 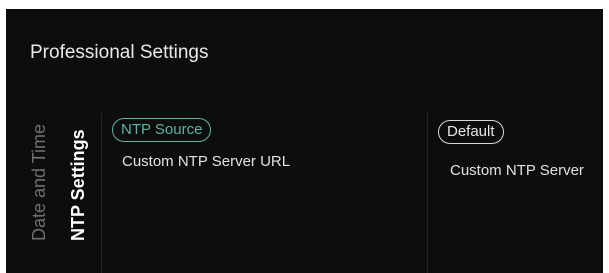 What do you see at coordinates (206, 161) in the screenshot?
I see `custom-ntp-server-url-option: Custom NTP Server URL` at bounding box center [206, 161].